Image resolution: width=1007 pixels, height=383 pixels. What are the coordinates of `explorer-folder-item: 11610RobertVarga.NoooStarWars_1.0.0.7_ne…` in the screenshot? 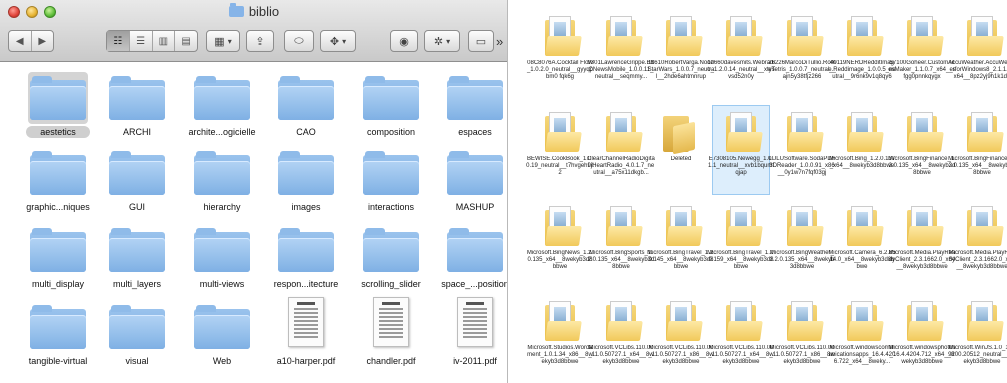 It's located at (681, 54).